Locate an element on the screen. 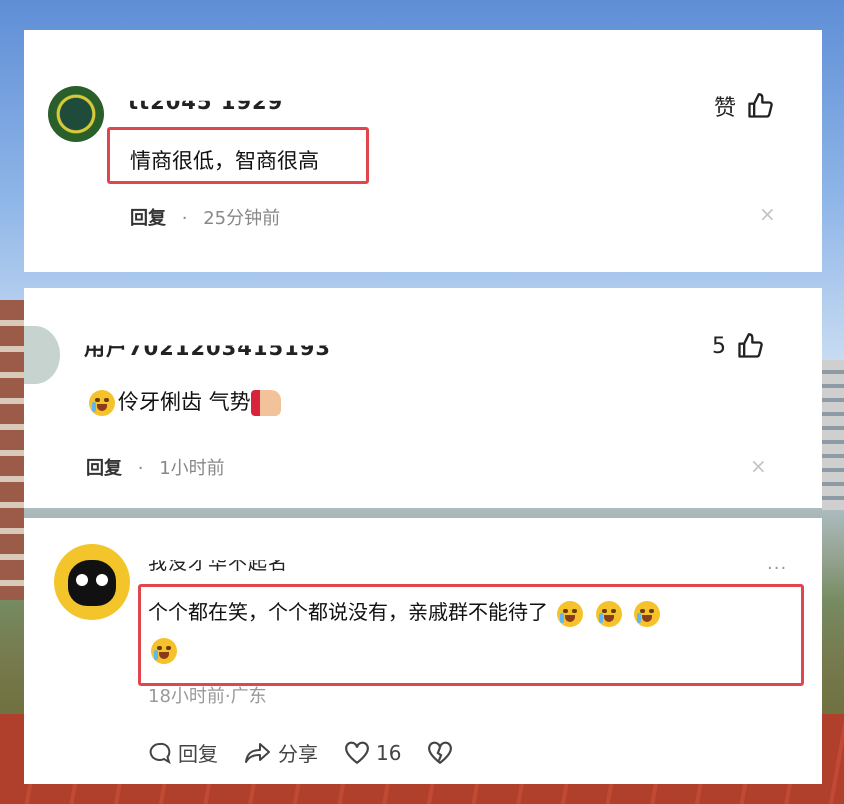  like-button: 5 is located at coordinates (738, 346).